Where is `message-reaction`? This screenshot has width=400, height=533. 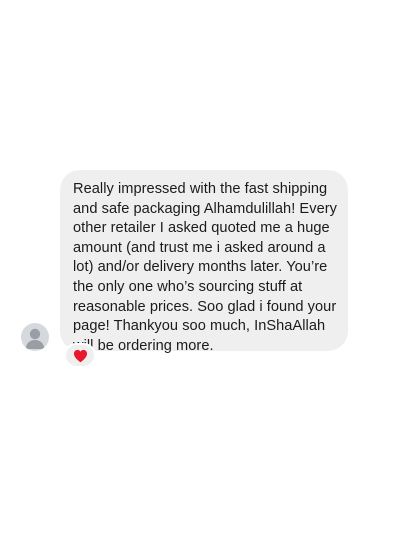 message-reaction is located at coordinates (80, 355).